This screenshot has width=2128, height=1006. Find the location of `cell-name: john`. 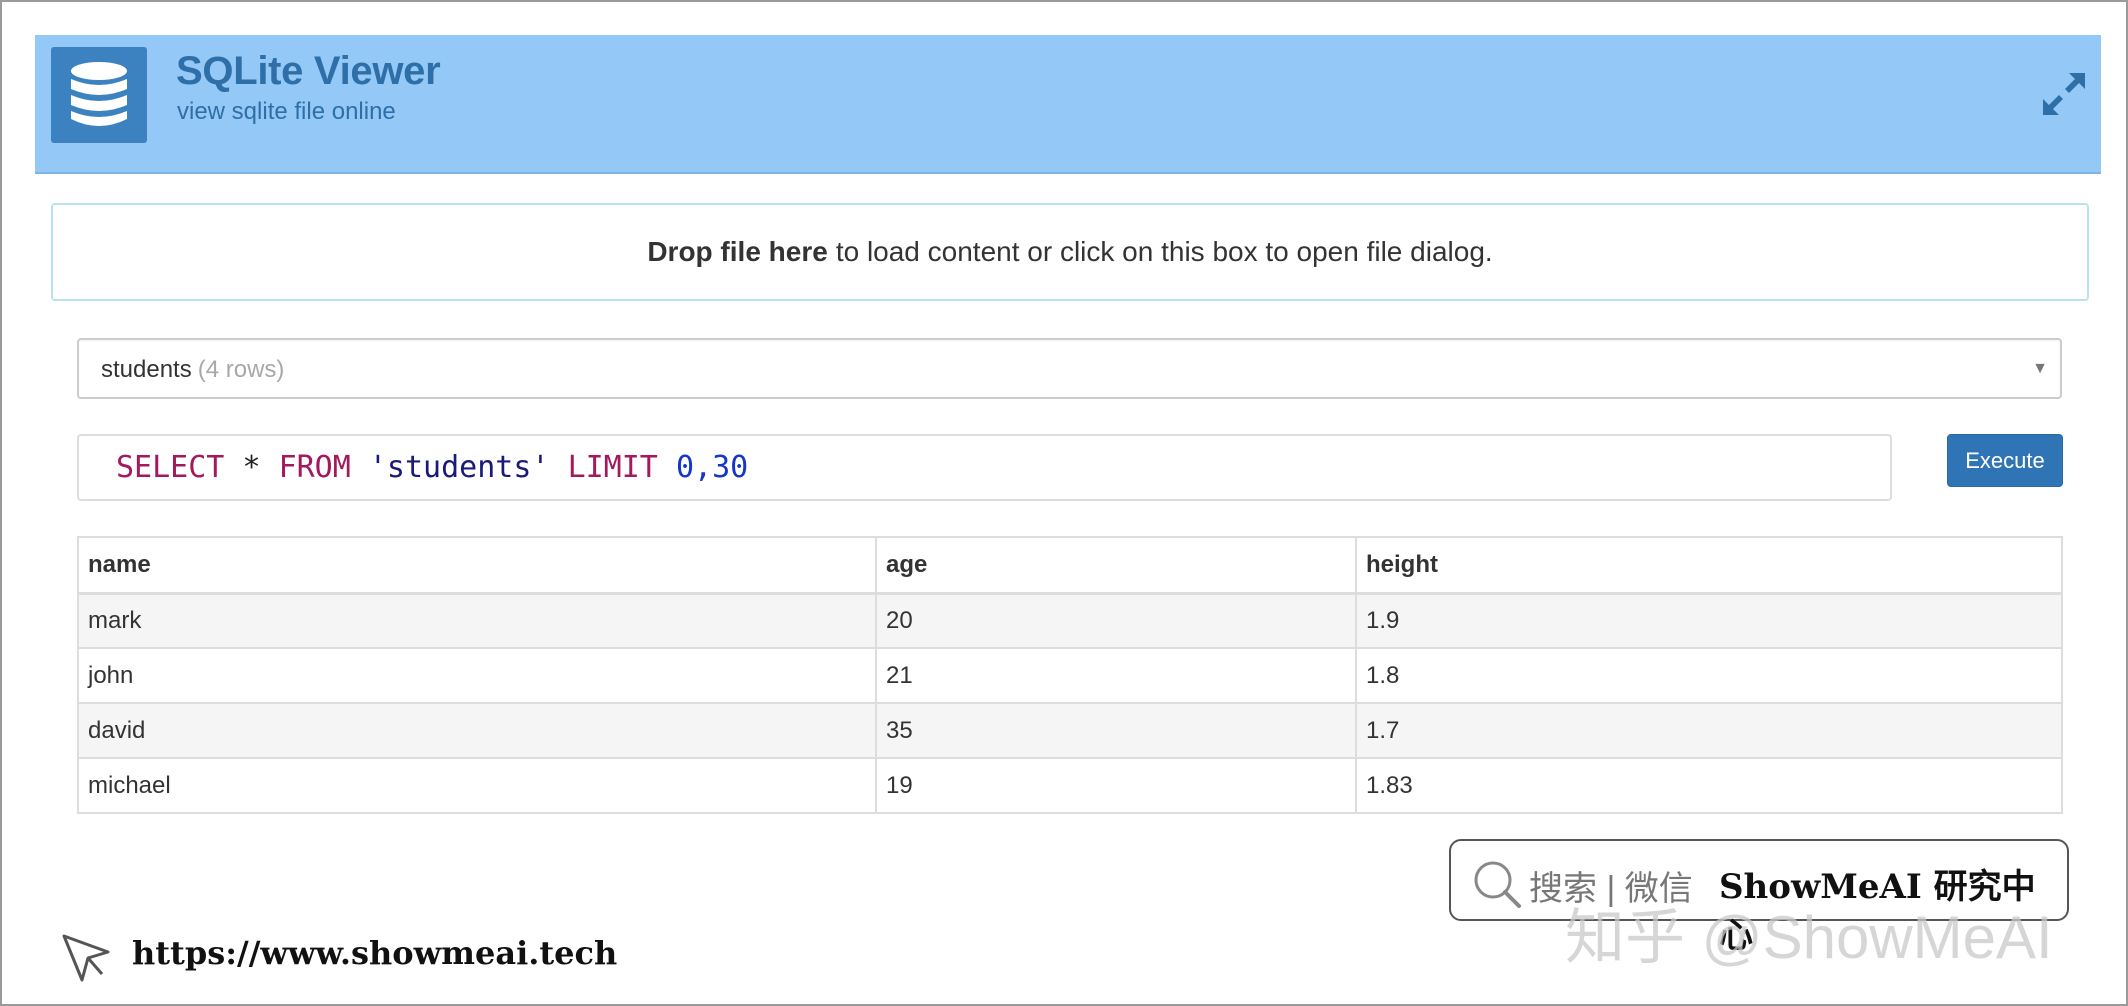

cell-name: john is located at coordinates (477, 675).